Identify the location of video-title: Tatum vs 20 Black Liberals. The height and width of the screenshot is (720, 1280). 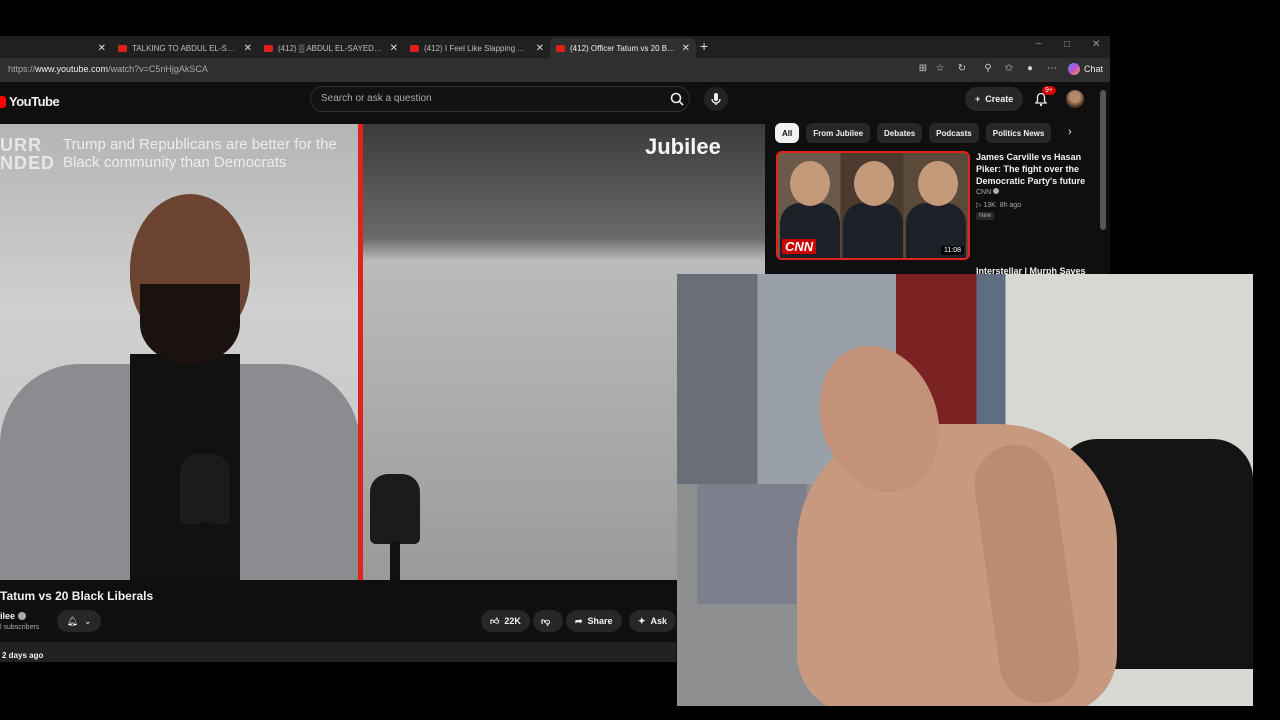
(77, 596).